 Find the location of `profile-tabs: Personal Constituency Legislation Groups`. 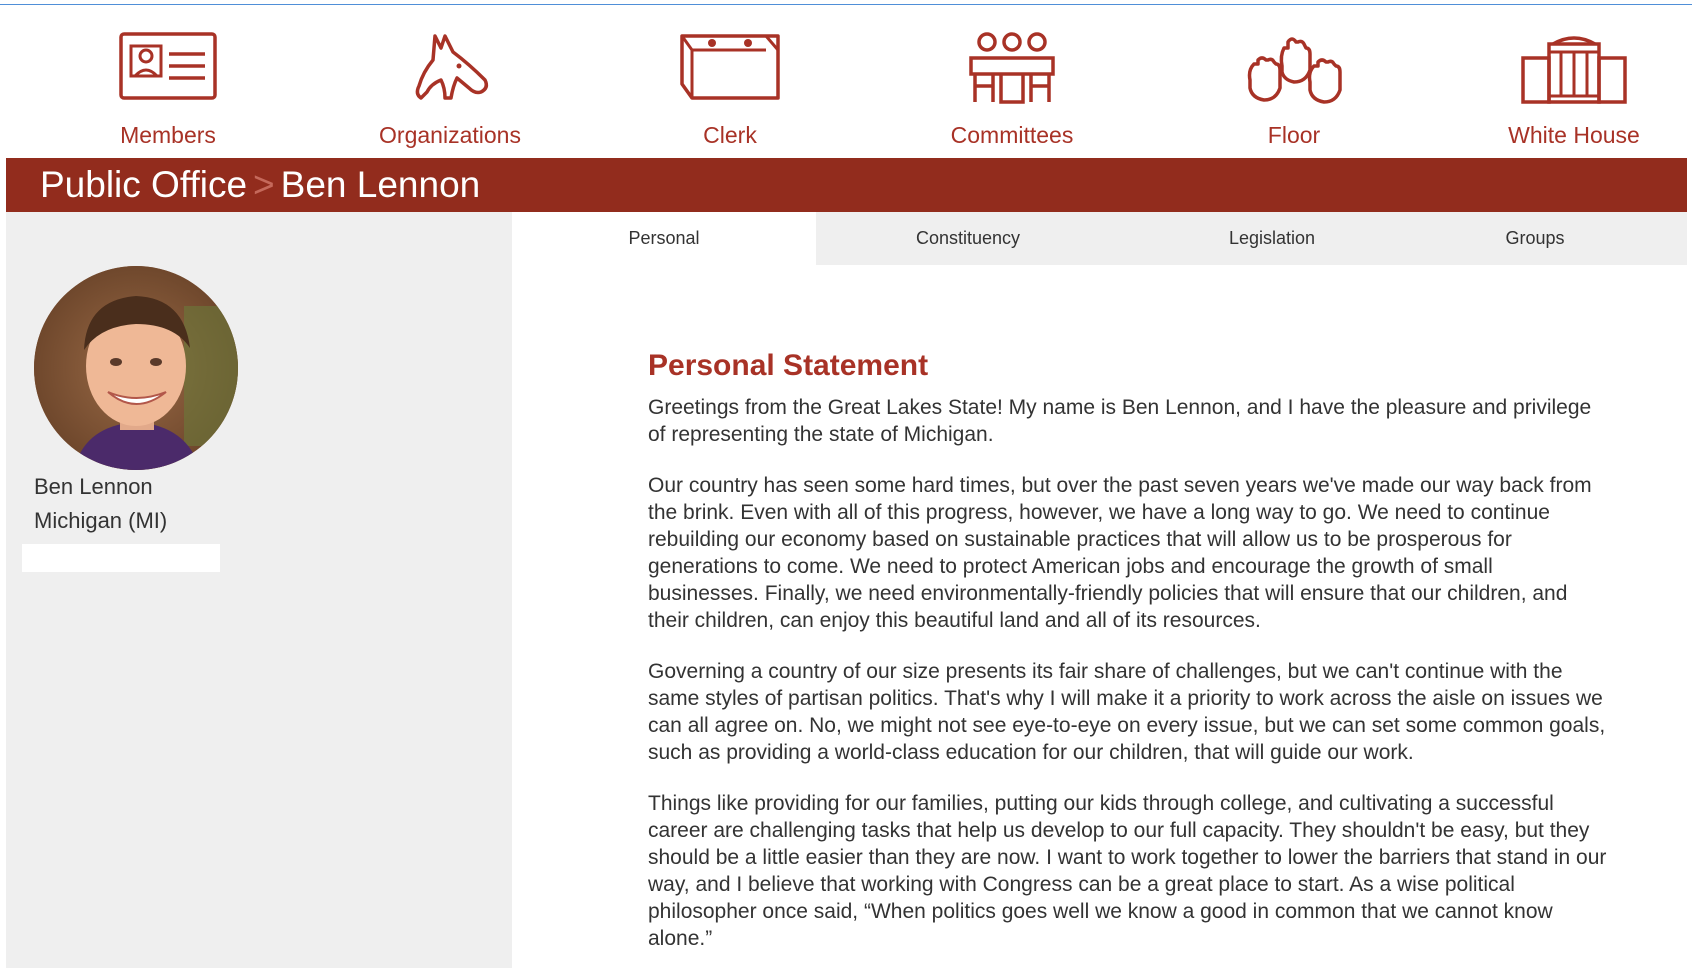

profile-tabs: Personal Constituency Legislation Groups is located at coordinates (1099, 238).